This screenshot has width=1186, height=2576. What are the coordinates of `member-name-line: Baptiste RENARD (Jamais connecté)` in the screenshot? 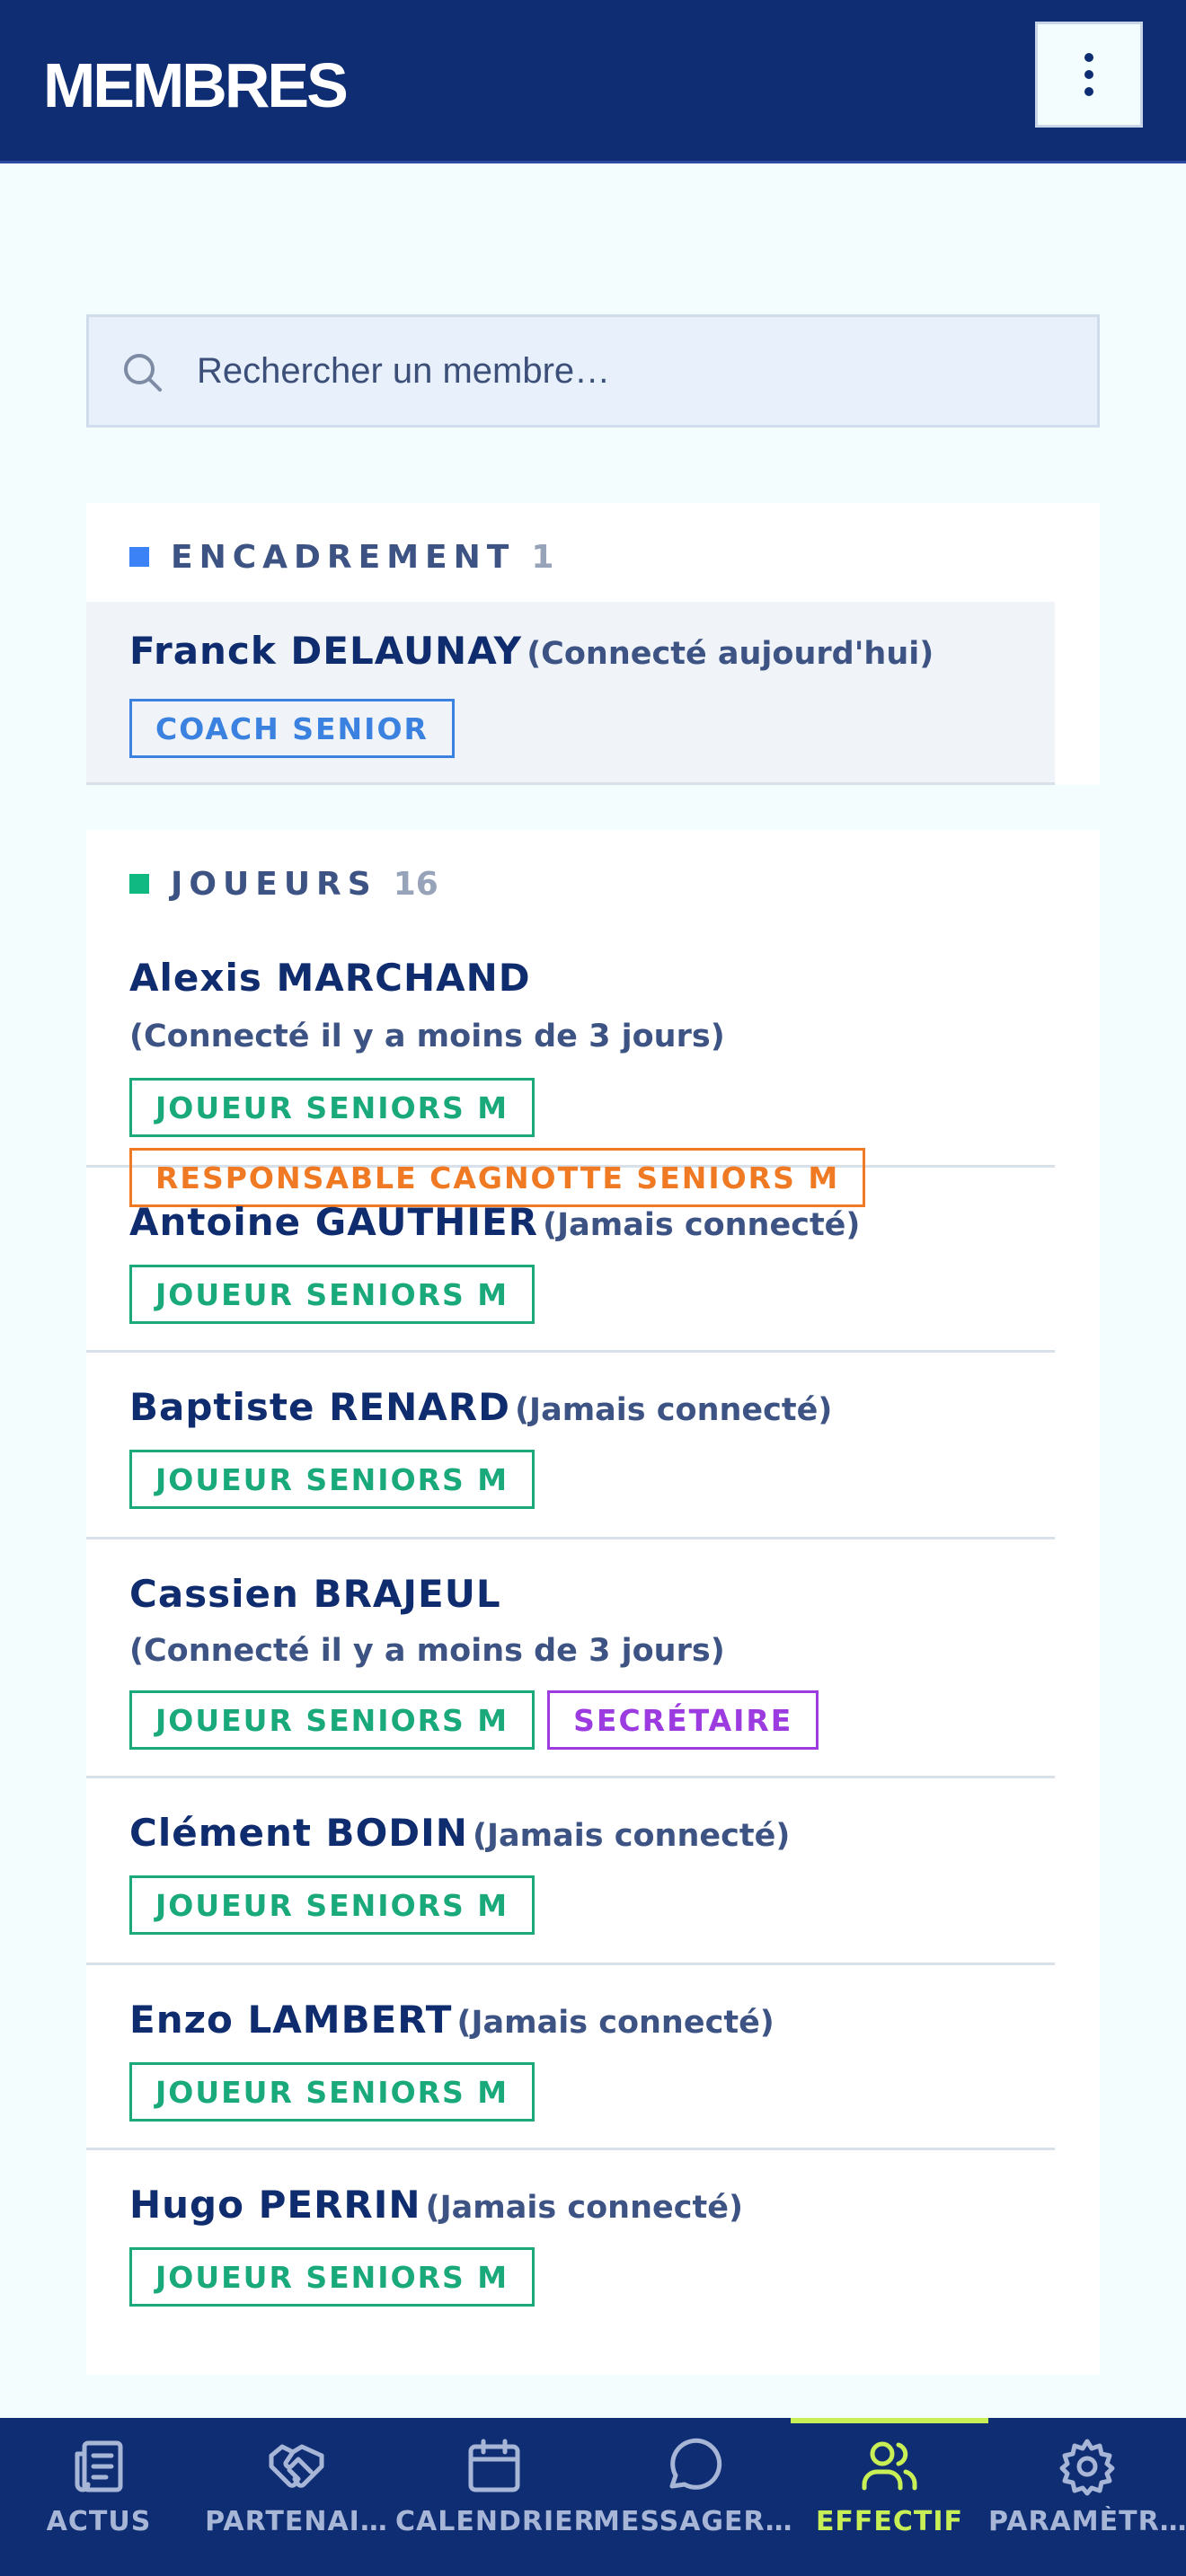 It's located at (480, 1407).